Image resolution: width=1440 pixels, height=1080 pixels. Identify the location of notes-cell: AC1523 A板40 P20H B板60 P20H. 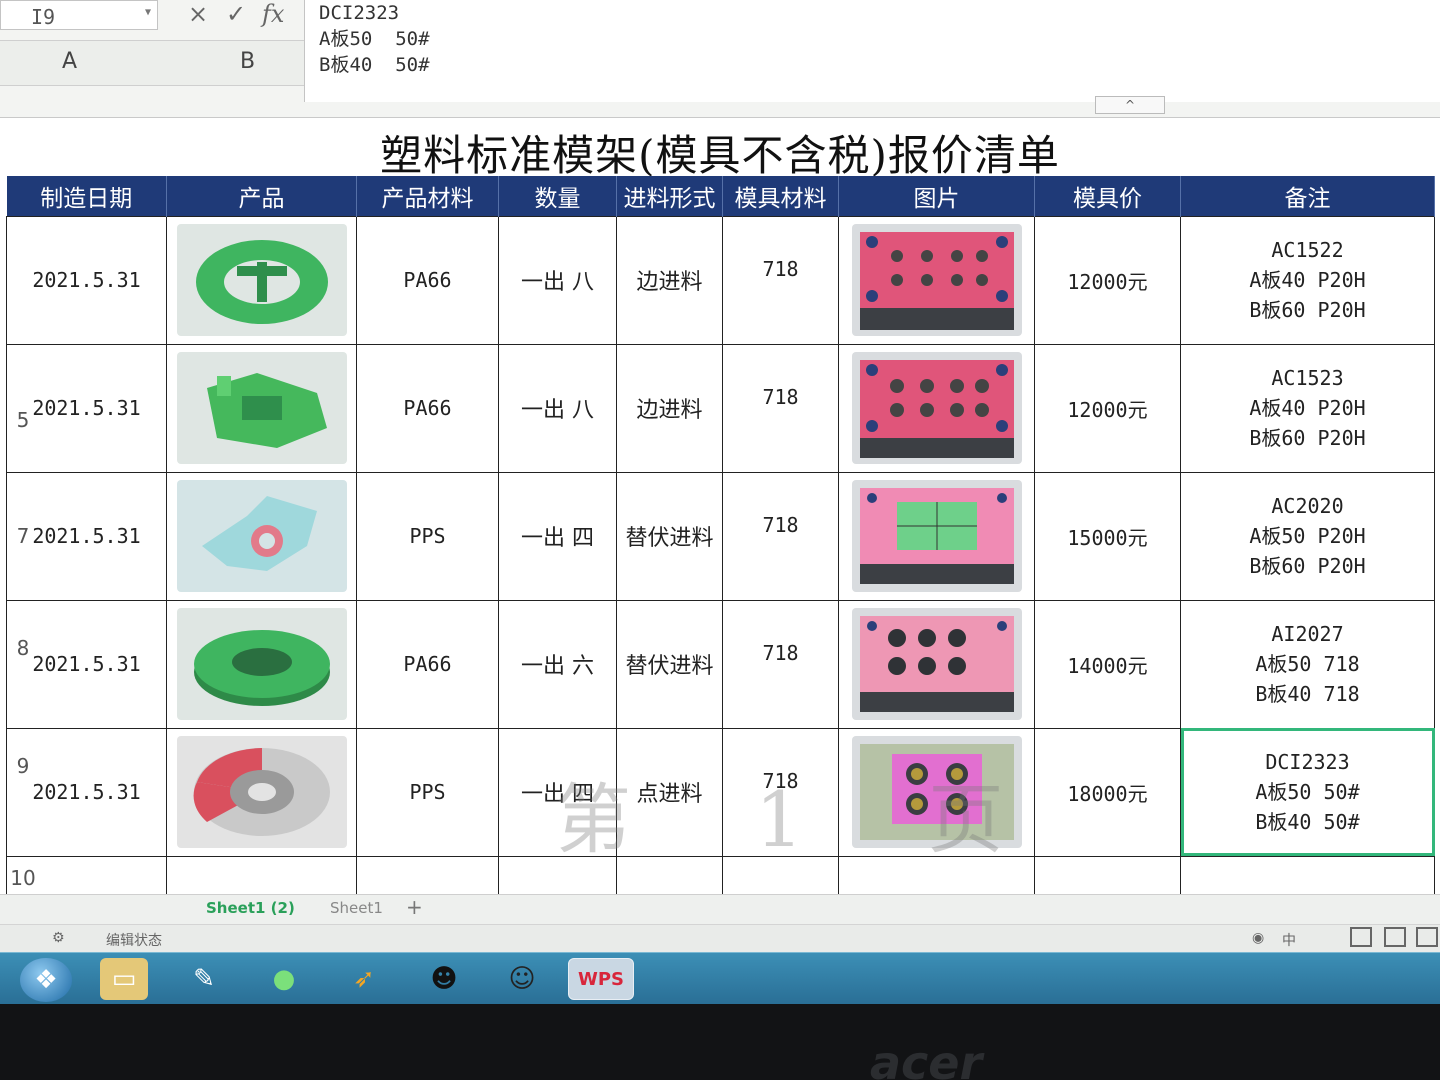
(1307, 408).